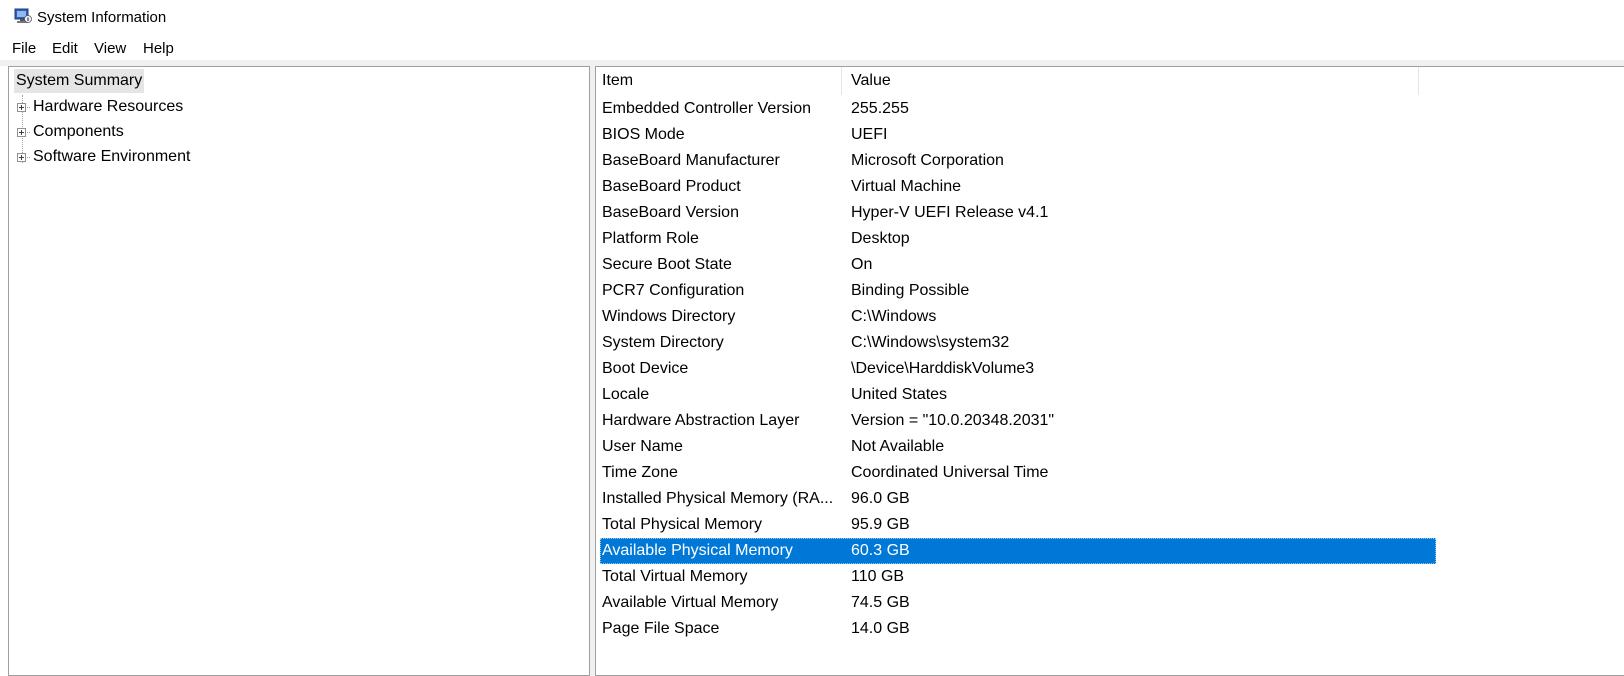 This screenshot has height=676, width=1624. Describe the element at coordinates (691, 160) in the screenshot. I see `cell-item: BaseBoard Manufacturer` at that location.